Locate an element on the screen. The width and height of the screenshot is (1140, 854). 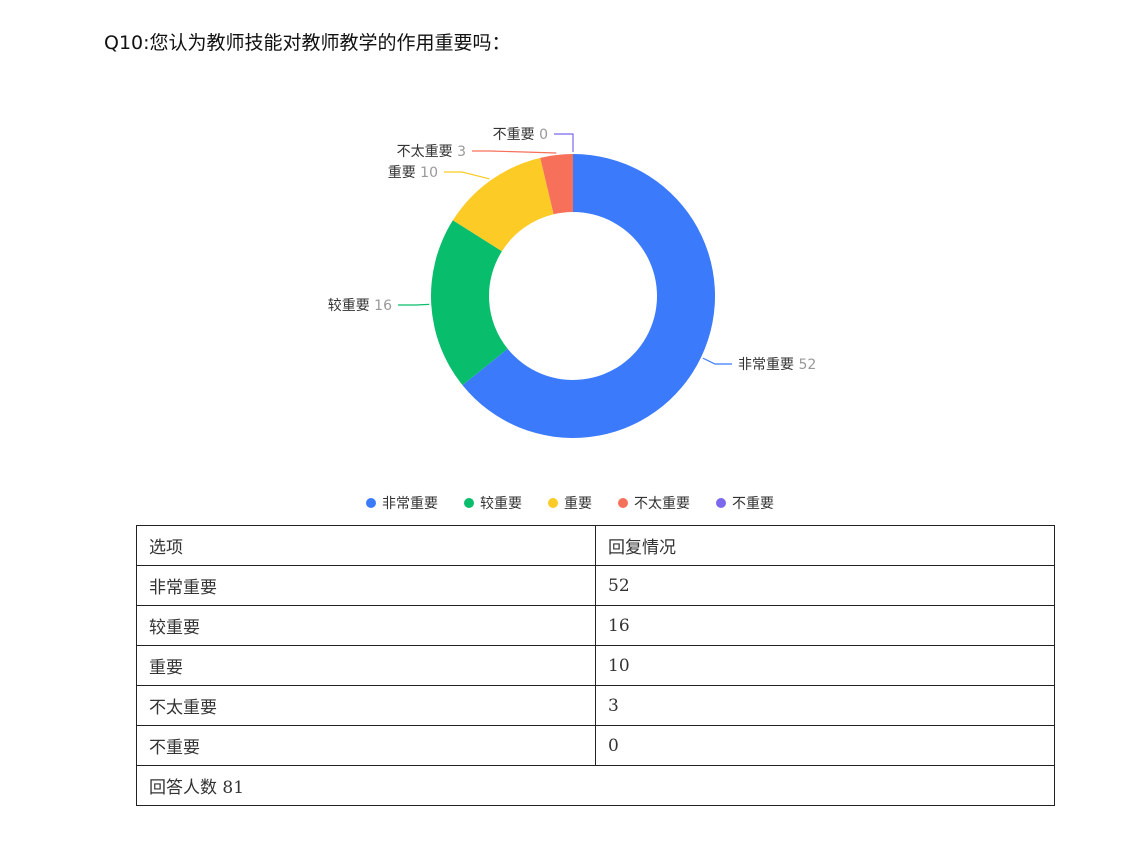
slice-label: 重要 10 is located at coordinates (413, 173).